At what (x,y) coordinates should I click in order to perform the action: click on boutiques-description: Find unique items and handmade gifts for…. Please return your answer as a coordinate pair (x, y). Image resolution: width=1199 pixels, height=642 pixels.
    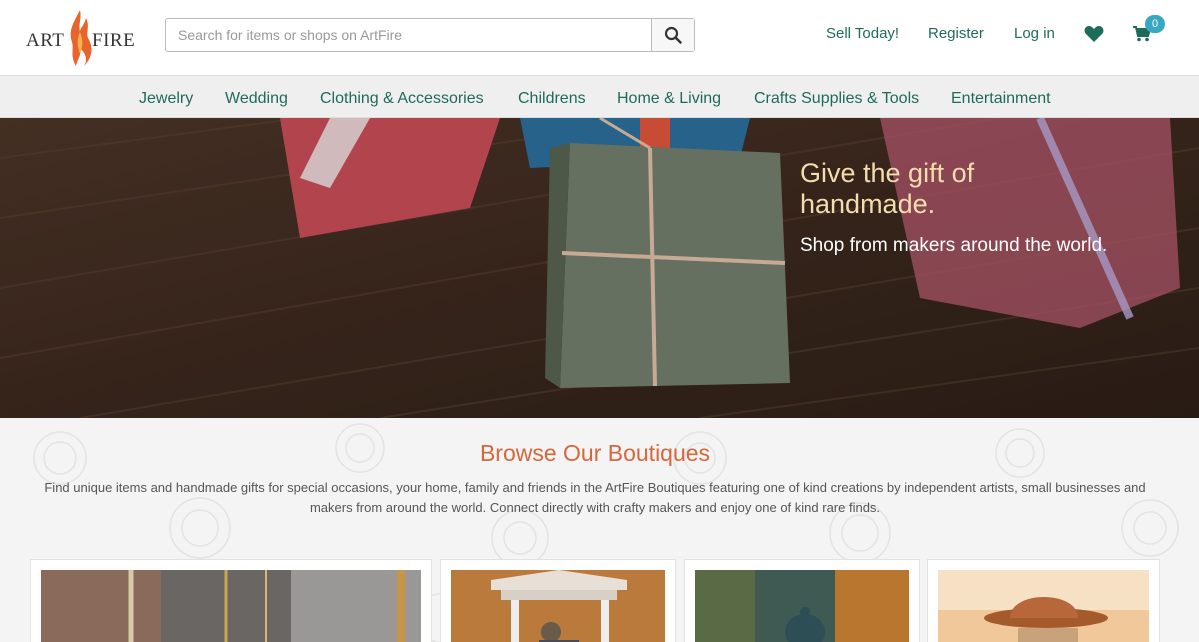
    Looking at the image, I should click on (595, 497).